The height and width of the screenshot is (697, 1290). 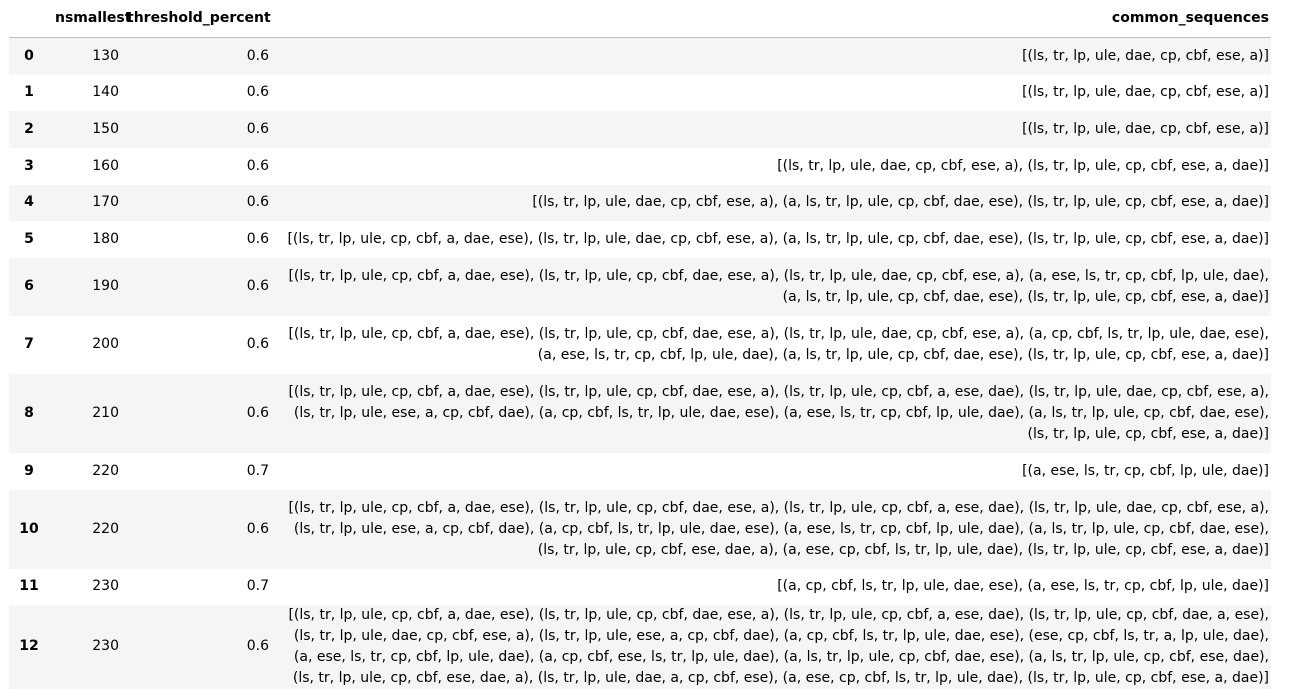 What do you see at coordinates (29, 528) in the screenshot?
I see `row-index: 10` at bounding box center [29, 528].